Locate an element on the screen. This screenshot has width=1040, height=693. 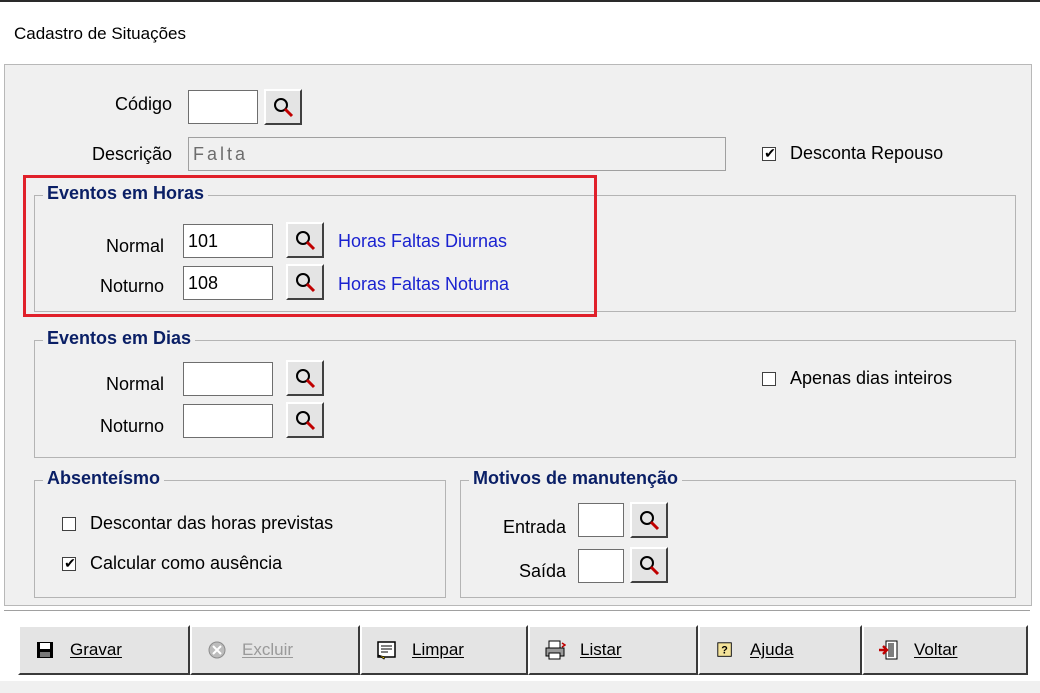
dias-noturno-label: Noturno is located at coordinates (131, 426).